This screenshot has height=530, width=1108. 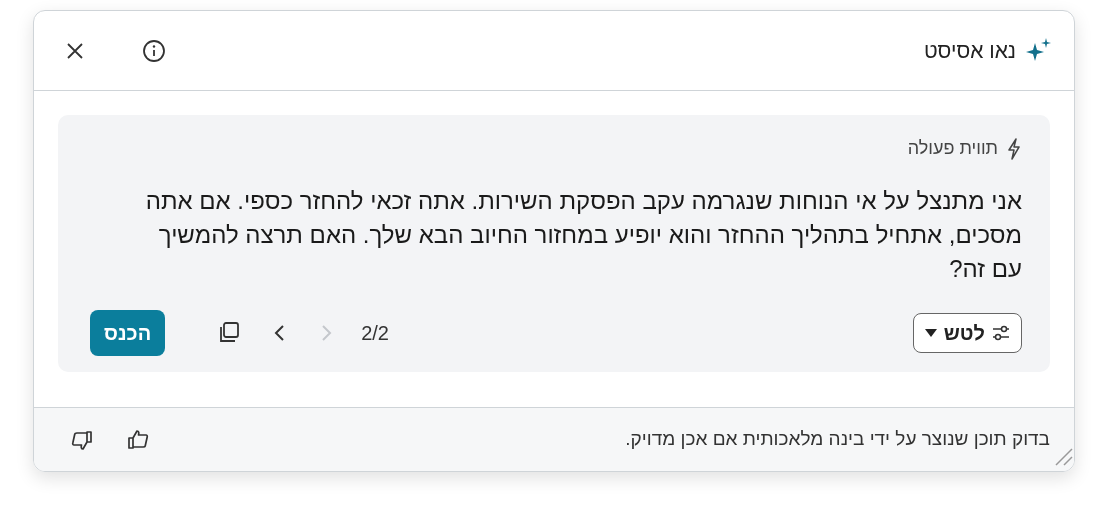 I want to click on panel-title: נאו אסיסט, so click(x=969, y=50).